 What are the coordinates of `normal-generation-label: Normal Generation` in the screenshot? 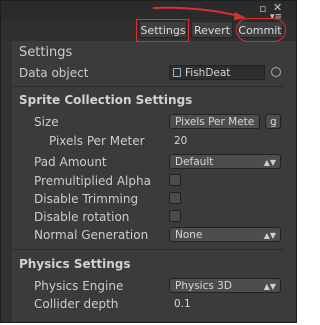 It's located at (91, 235).